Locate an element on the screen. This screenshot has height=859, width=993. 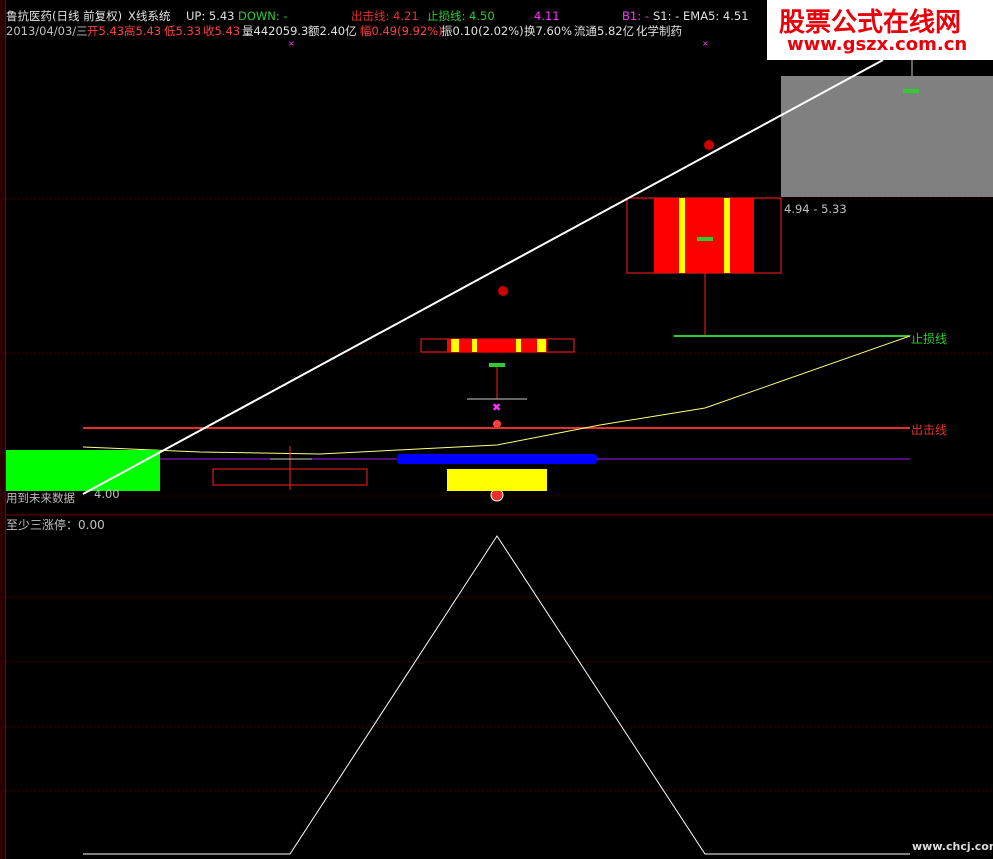
up-value: UP: 5.43 is located at coordinates (210, 16).